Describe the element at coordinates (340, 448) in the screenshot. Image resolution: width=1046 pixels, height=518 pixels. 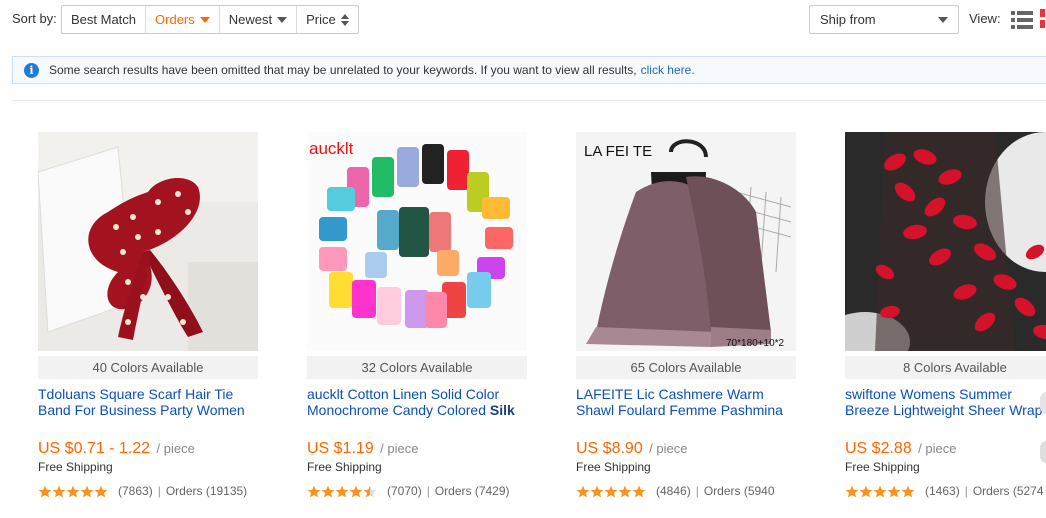
I see `product-price: US $1.19` at that location.